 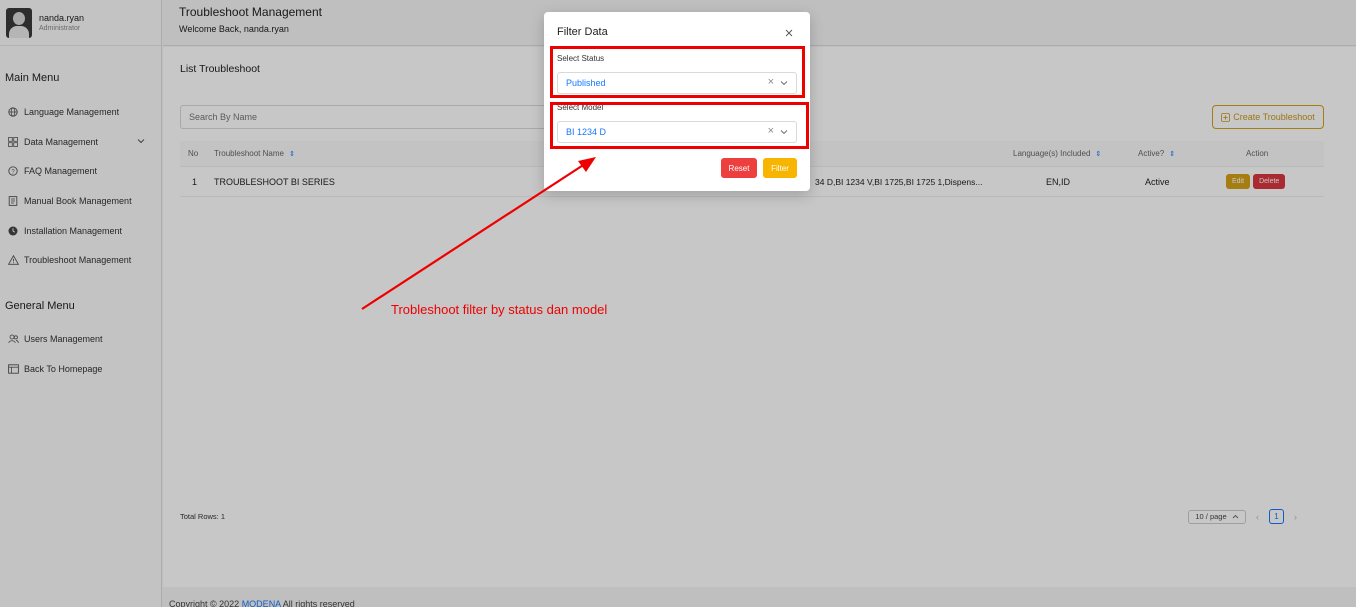 I want to click on annotation-text: Trobleshoot filter by status dan model, so click(x=499, y=309).